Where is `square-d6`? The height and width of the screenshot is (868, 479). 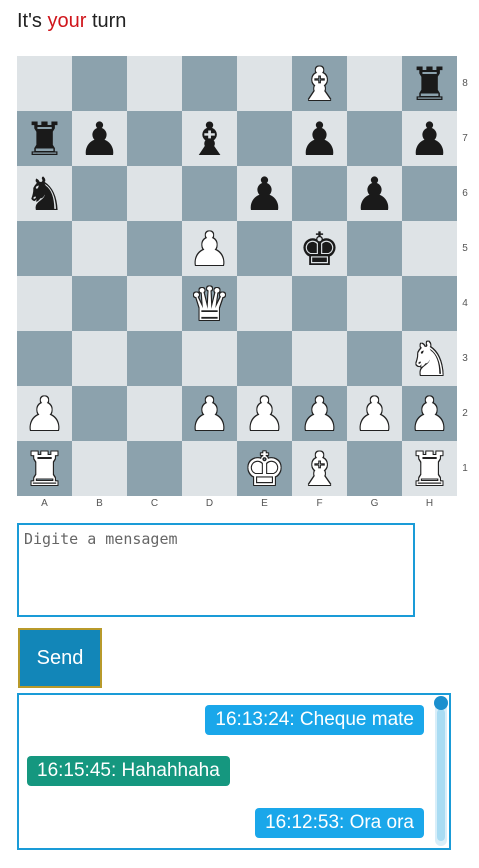
square-d6 is located at coordinates (209, 193).